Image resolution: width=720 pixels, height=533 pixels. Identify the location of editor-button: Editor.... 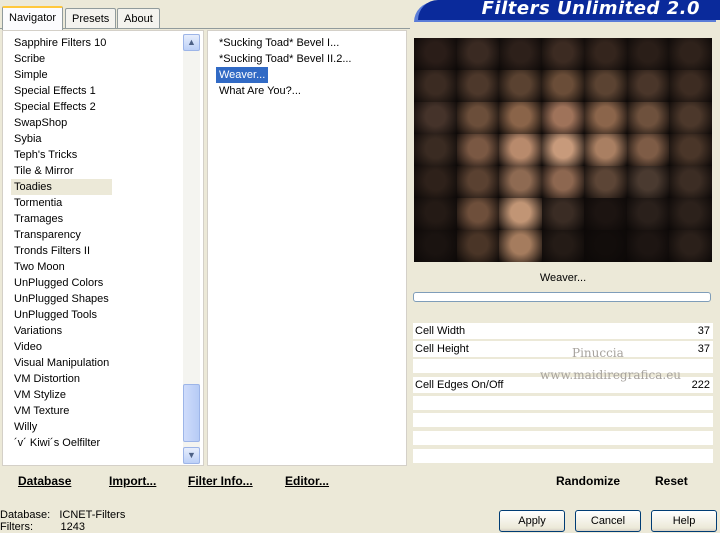
(307, 481).